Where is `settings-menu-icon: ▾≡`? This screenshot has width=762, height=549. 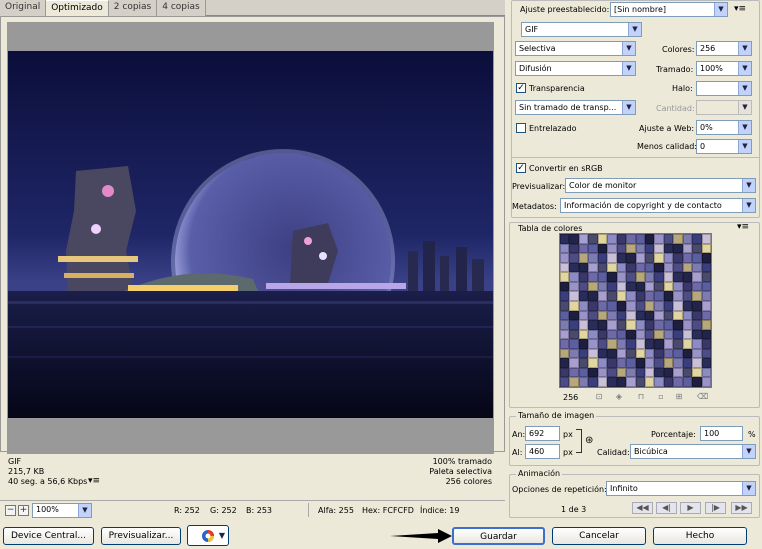 settings-menu-icon: ▾≡ is located at coordinates (740, 9).